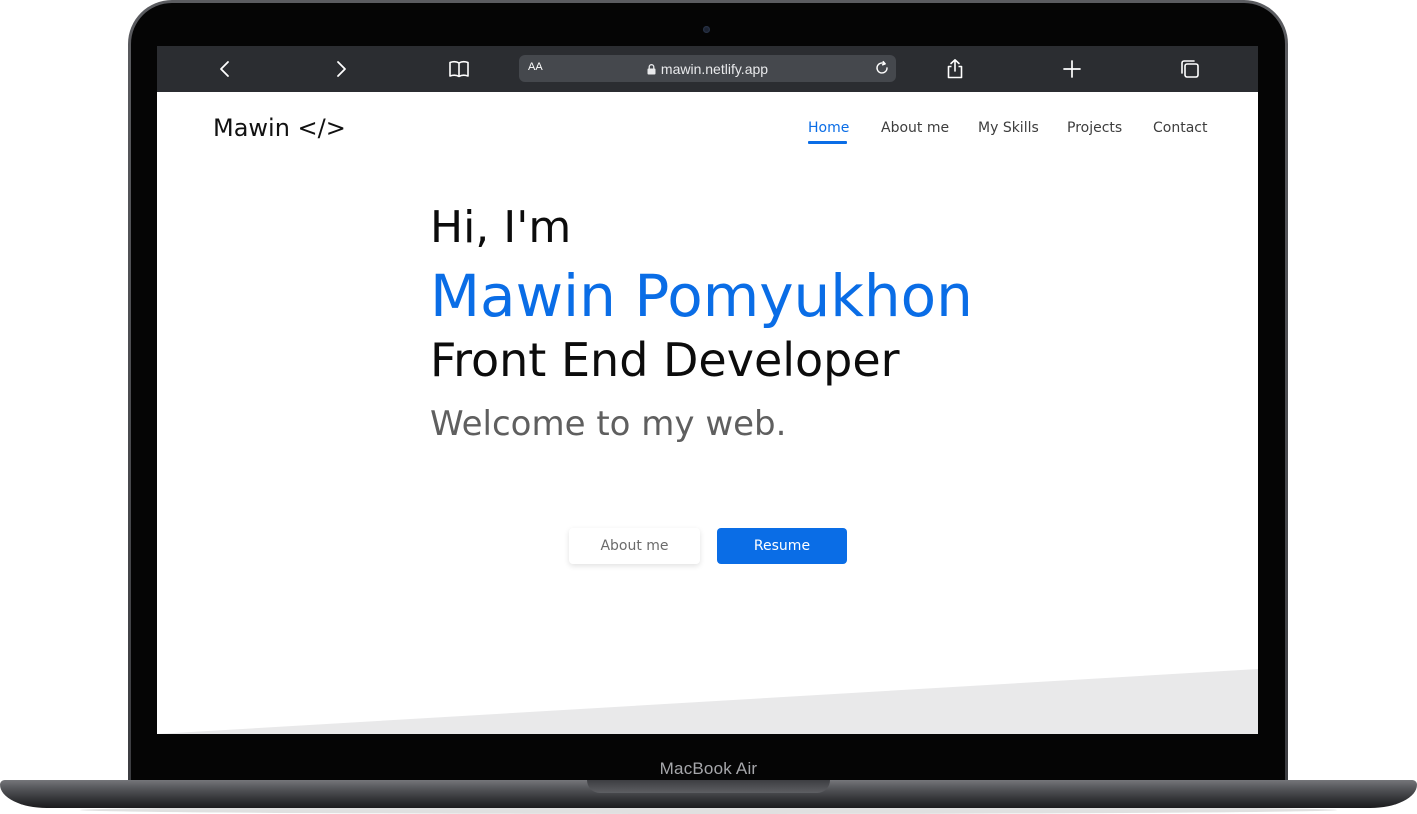 This screenshot has width=1417, height=814. I want to click on device-label: MacBook Air, so click(708, 768).